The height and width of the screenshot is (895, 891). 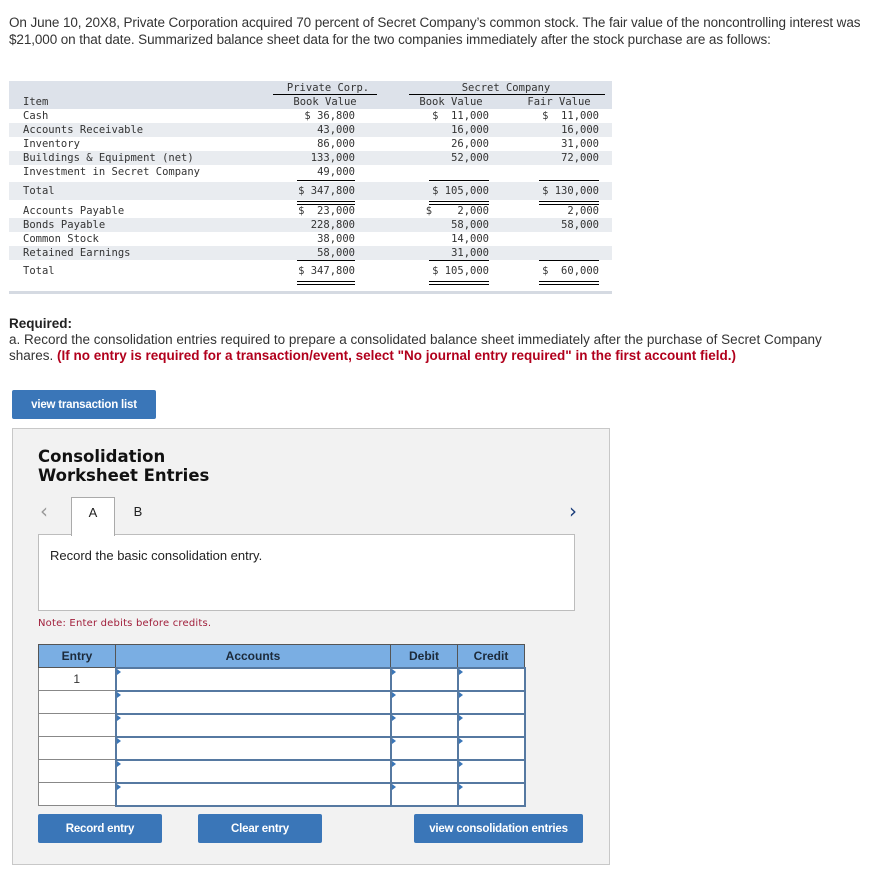 What do you see at coordinates (580, 158) in the screenshot?
I see `secret-fair-value: 72,000` at bounding box center [580, 158].